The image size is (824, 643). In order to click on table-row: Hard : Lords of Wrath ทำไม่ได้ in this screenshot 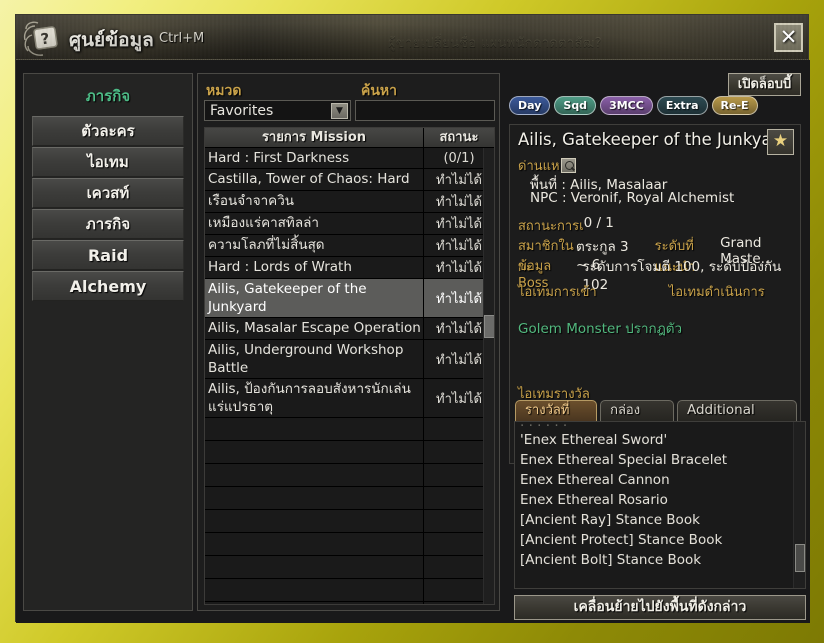, I will do `click(349, 268)`.